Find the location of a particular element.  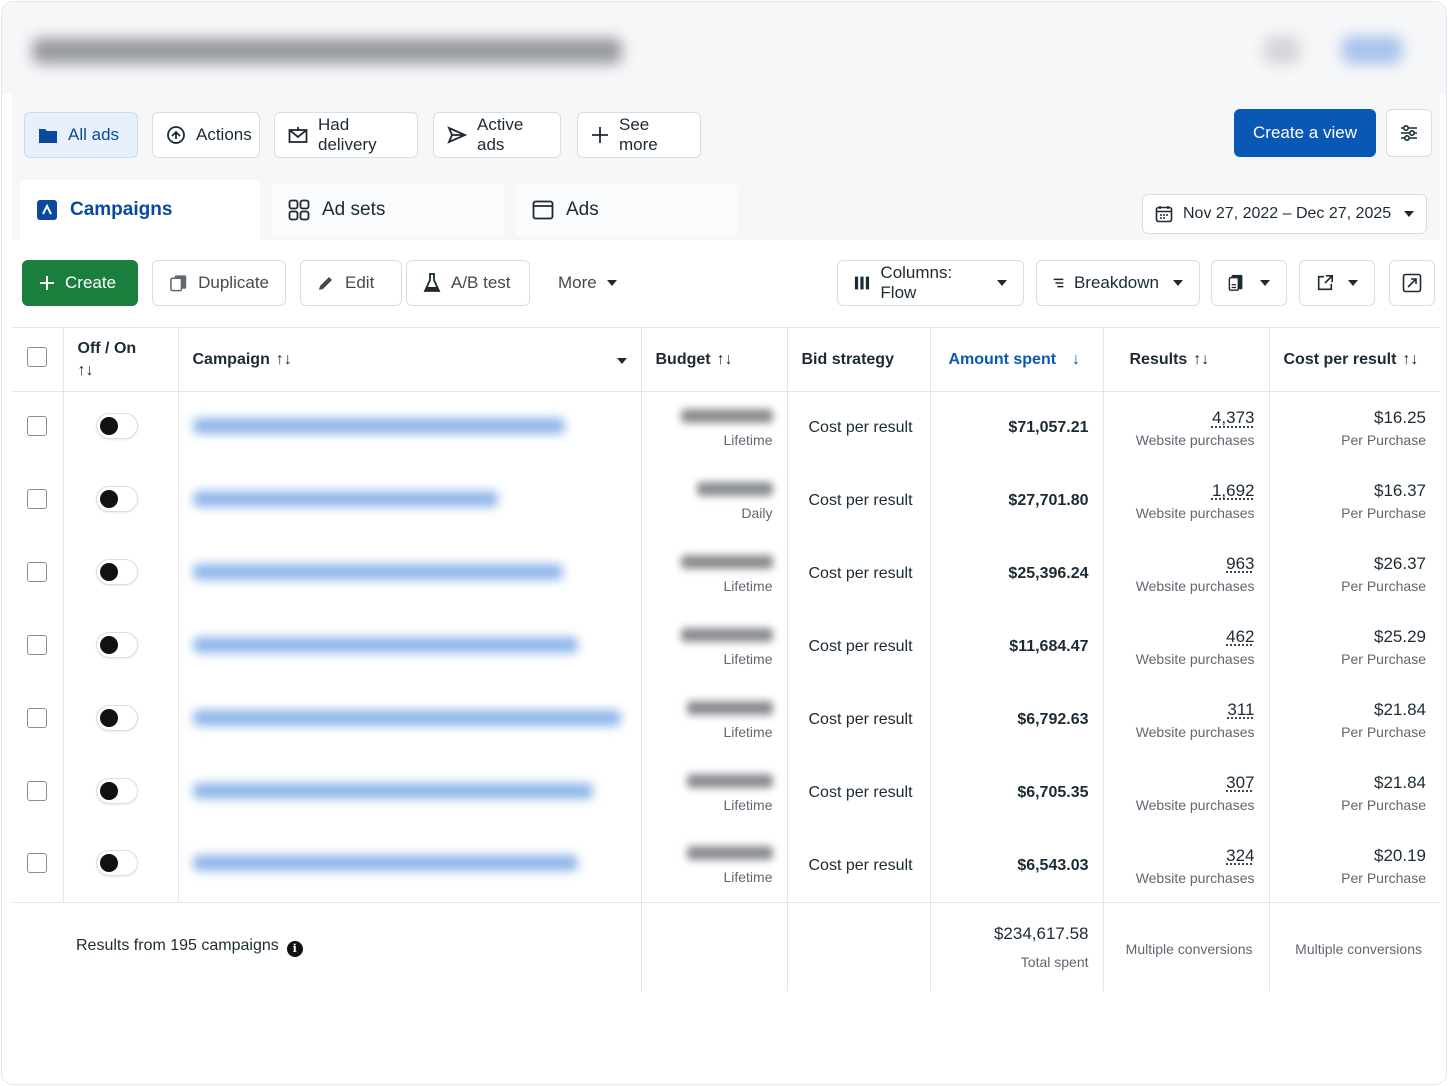

envelope-icon is located at coordinates (298, 135).